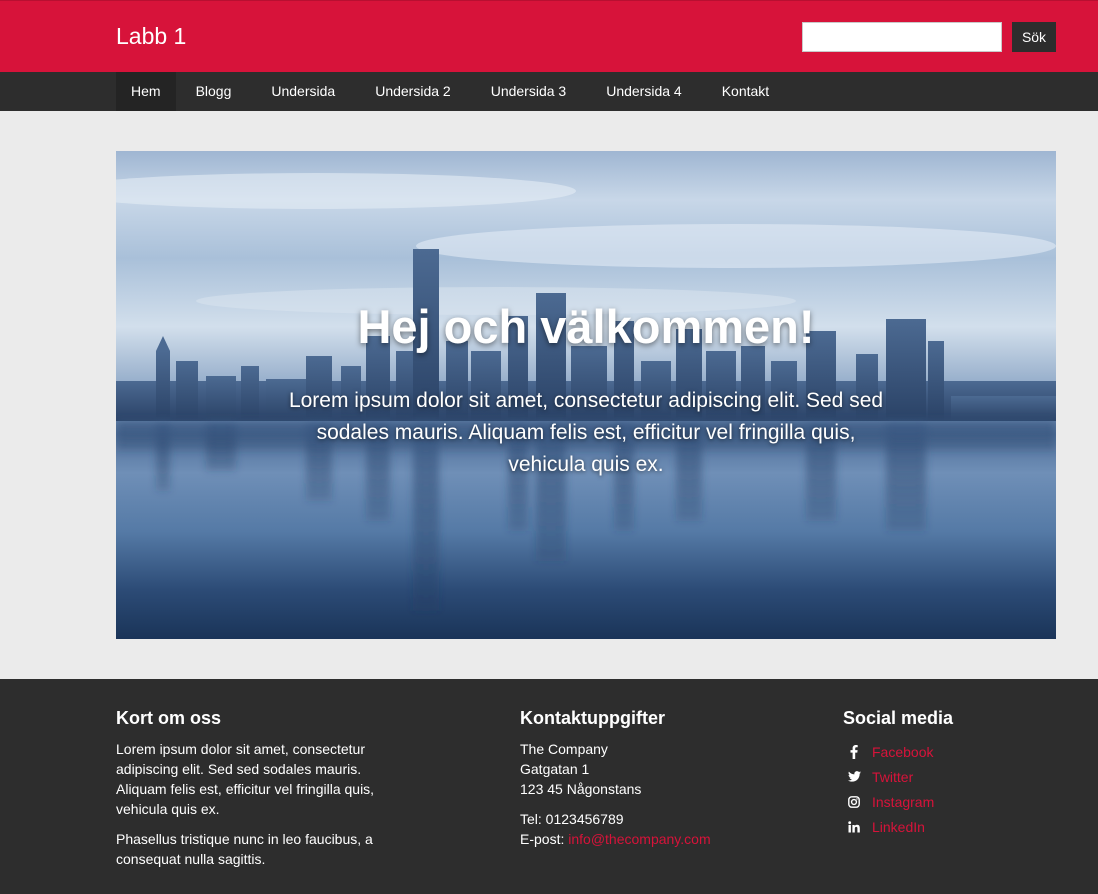 This screenshot has height=894, width=1098. What do you see at coordinates (892, 777) in the screenshot?
I see `twitter-link: Twitter` at bounding box center [892, 777].